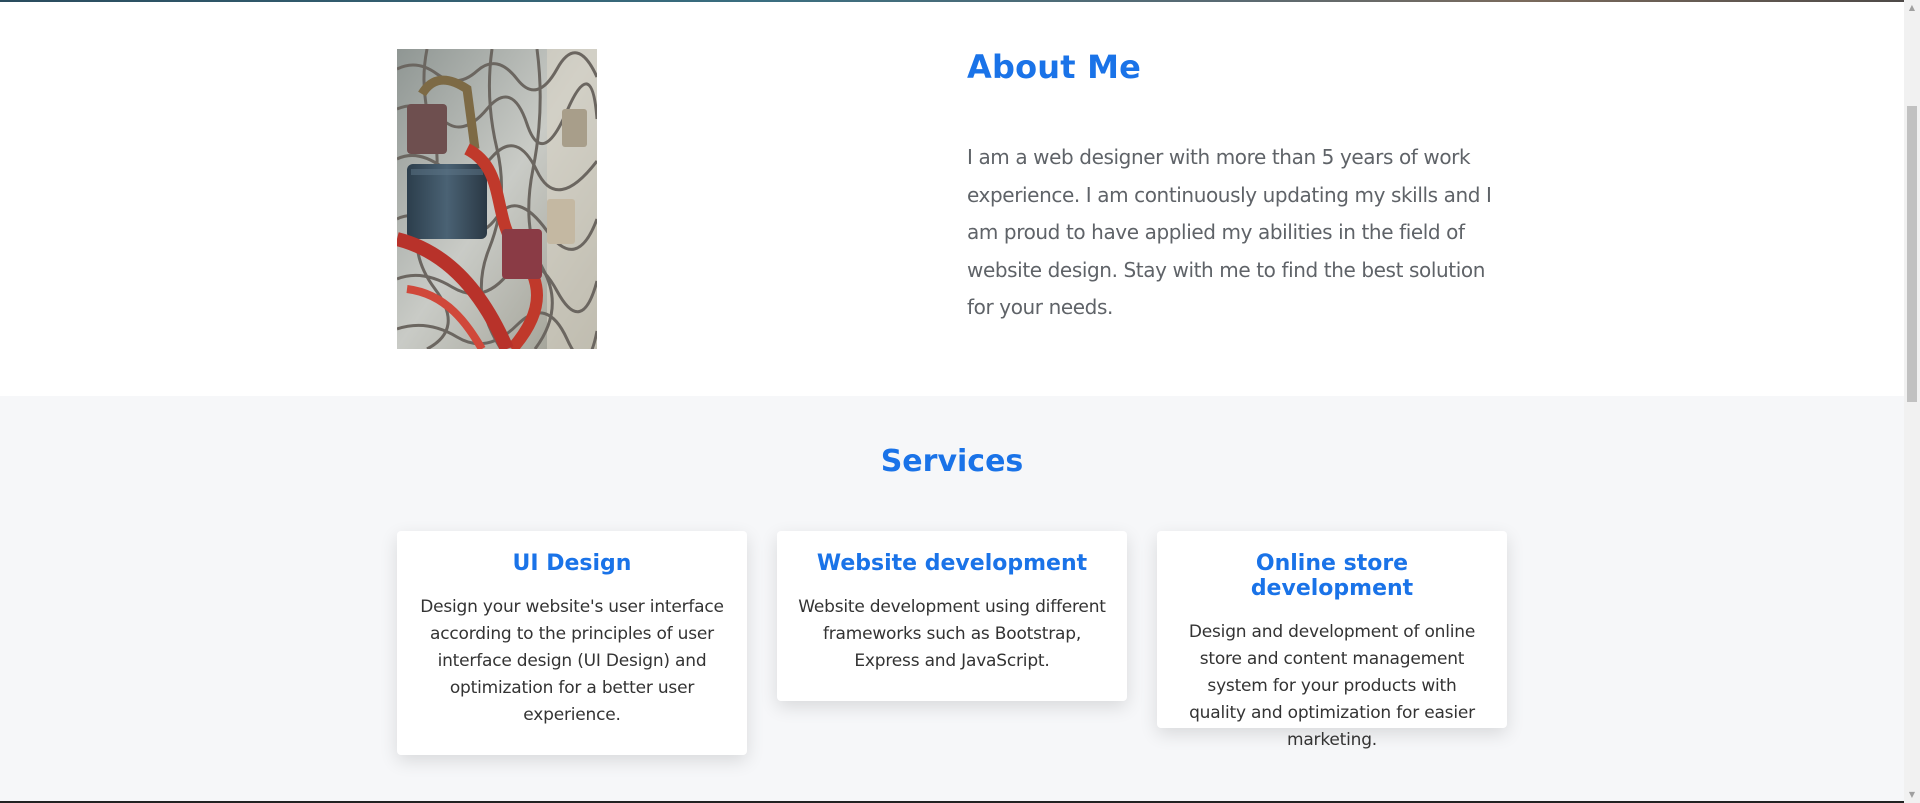  I want to click on service-card-title: Website development, so click(952, 563).